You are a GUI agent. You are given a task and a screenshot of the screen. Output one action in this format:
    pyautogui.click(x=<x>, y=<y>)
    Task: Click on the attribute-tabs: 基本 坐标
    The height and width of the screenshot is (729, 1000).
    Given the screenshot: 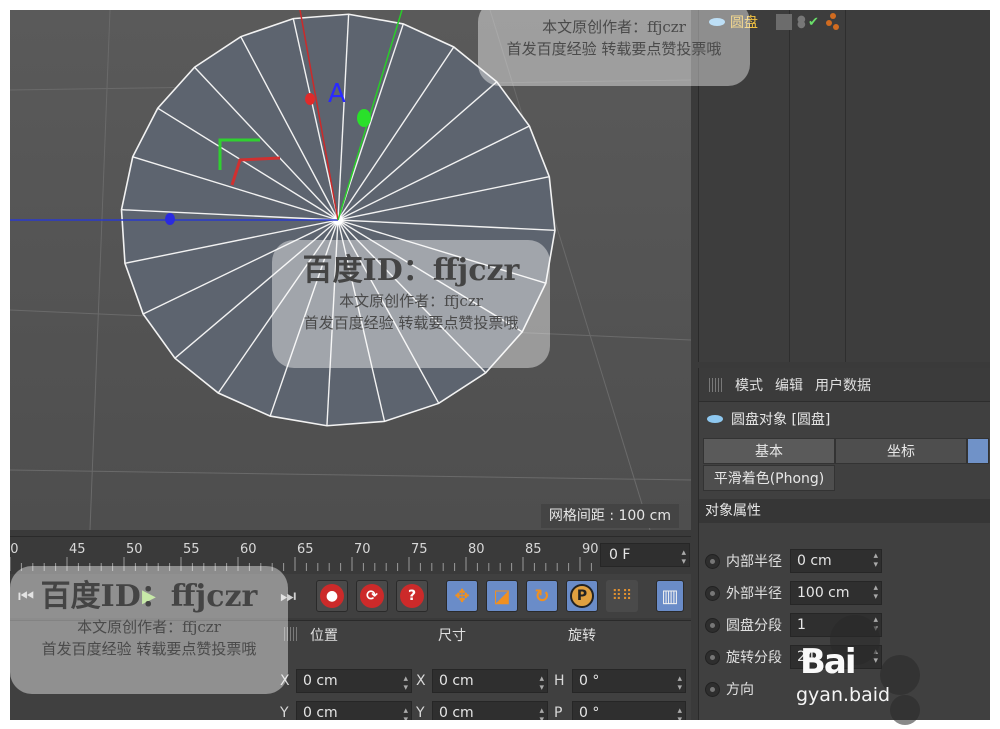 What is the action you would take?
    pyautogui.click(x=846, y=451)
    